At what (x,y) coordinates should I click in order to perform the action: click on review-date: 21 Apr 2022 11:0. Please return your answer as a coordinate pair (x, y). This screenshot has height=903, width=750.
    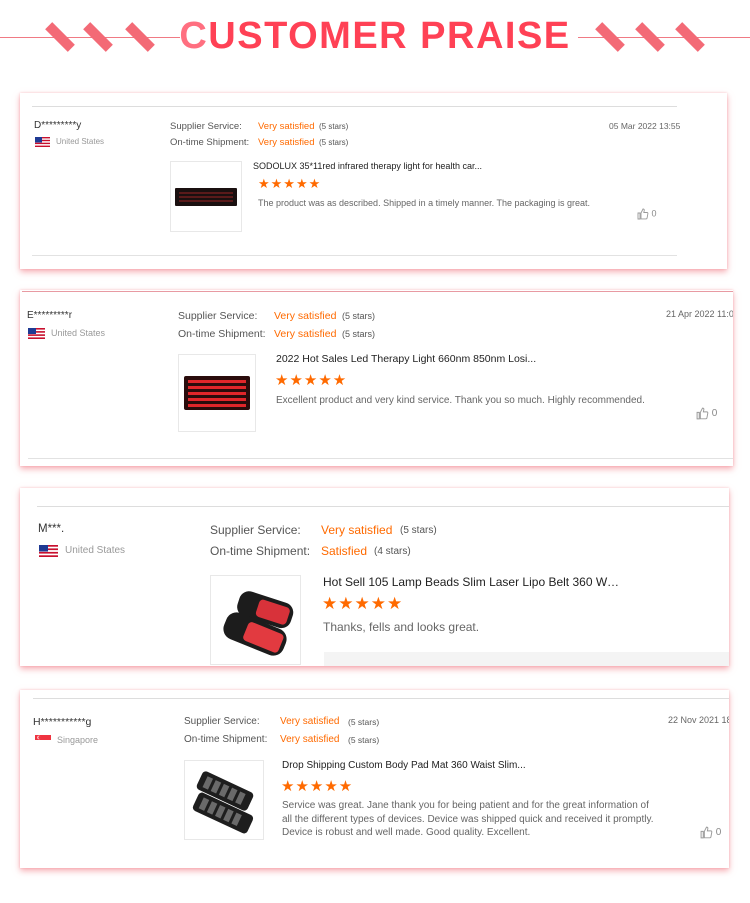
    Looking at the image, I should click on (699, 314).